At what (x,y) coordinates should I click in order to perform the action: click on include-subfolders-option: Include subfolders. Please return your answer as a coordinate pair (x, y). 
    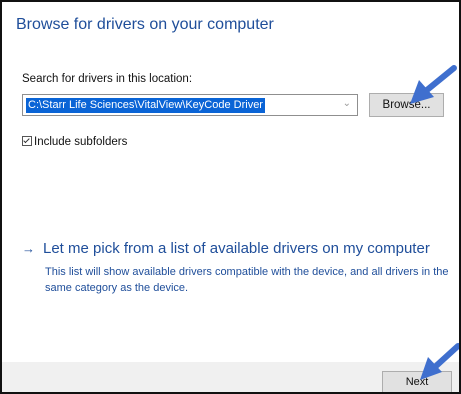
    Looking at the image, I should click on (74, 141).